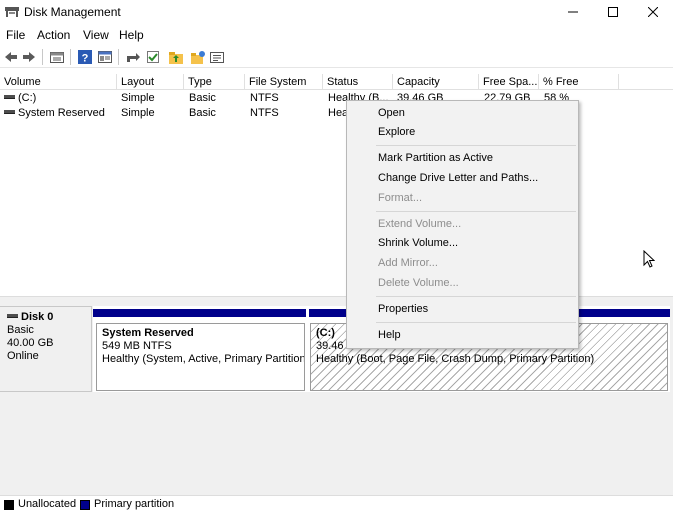  I want to click on menu-explore: Explore, so click(396, 132).